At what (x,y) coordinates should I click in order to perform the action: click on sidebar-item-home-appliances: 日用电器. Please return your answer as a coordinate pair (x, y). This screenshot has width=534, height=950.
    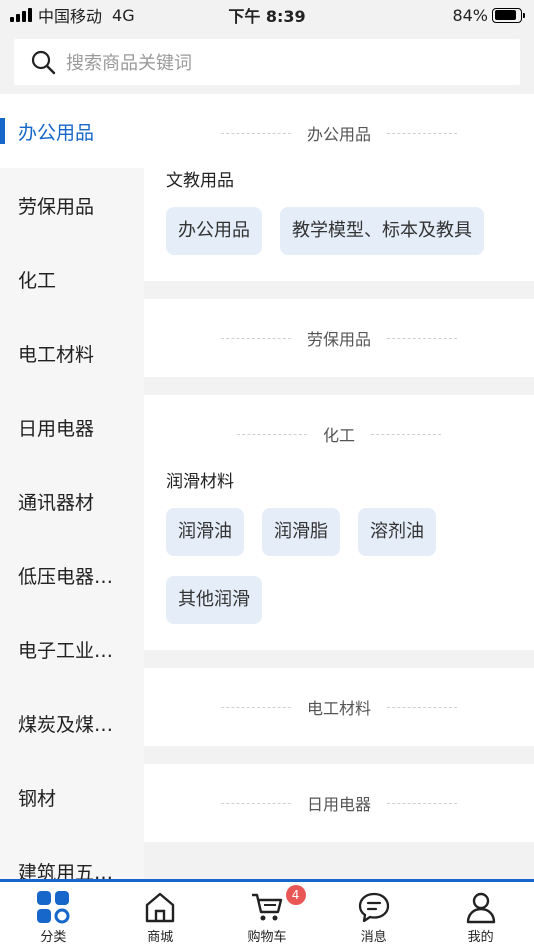
    Looking at the image, I should click on (72, 427).